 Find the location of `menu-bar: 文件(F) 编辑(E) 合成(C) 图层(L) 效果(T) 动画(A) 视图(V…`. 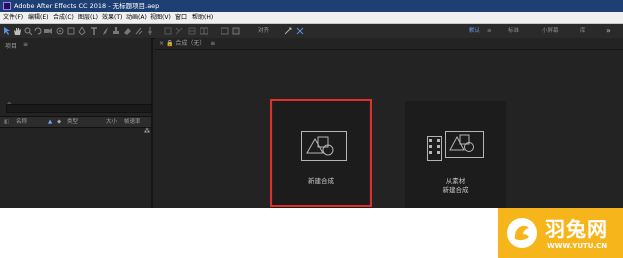

menu-bar: 文件(F) 编辑(E) 合成(C) 图层(L) 效果(T) 动画(A) 视图(V… is located at coordinates (311, 18).